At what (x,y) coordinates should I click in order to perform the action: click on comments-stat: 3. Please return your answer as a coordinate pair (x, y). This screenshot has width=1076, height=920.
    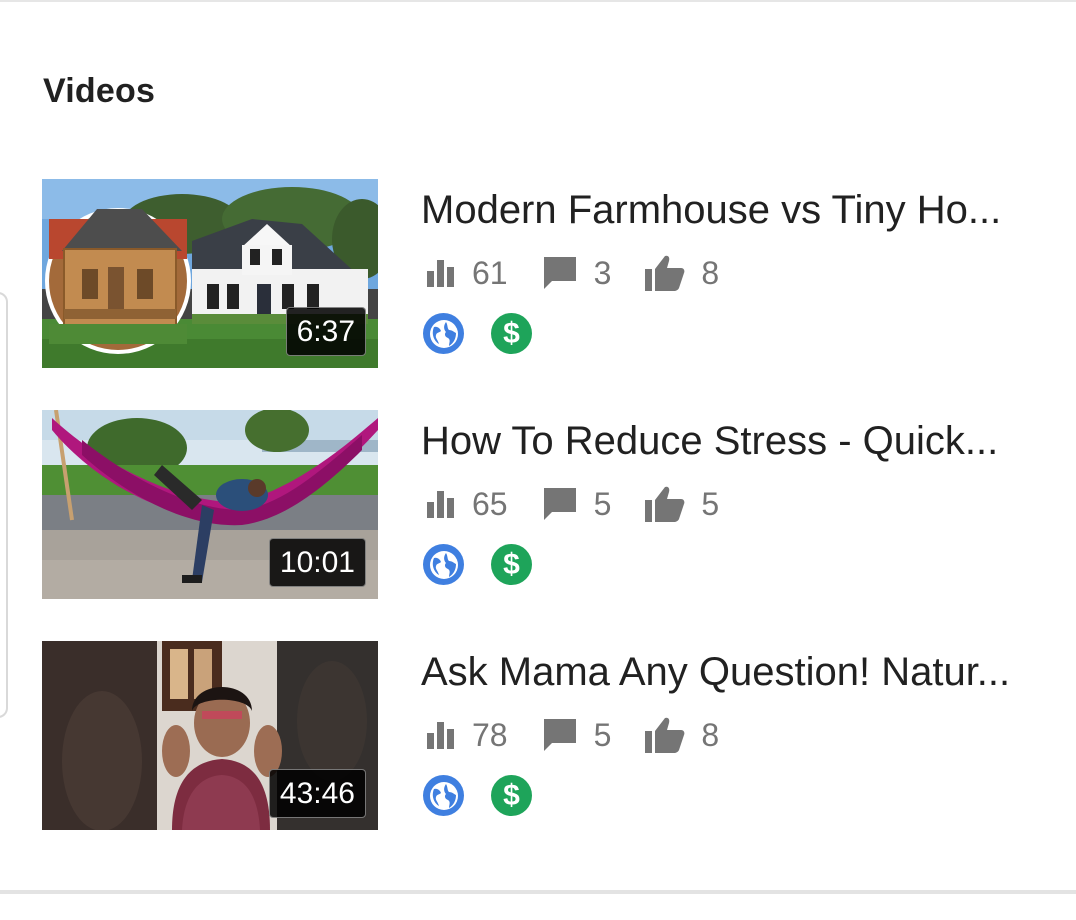
    Looking at the image, I should click on (576, 273).